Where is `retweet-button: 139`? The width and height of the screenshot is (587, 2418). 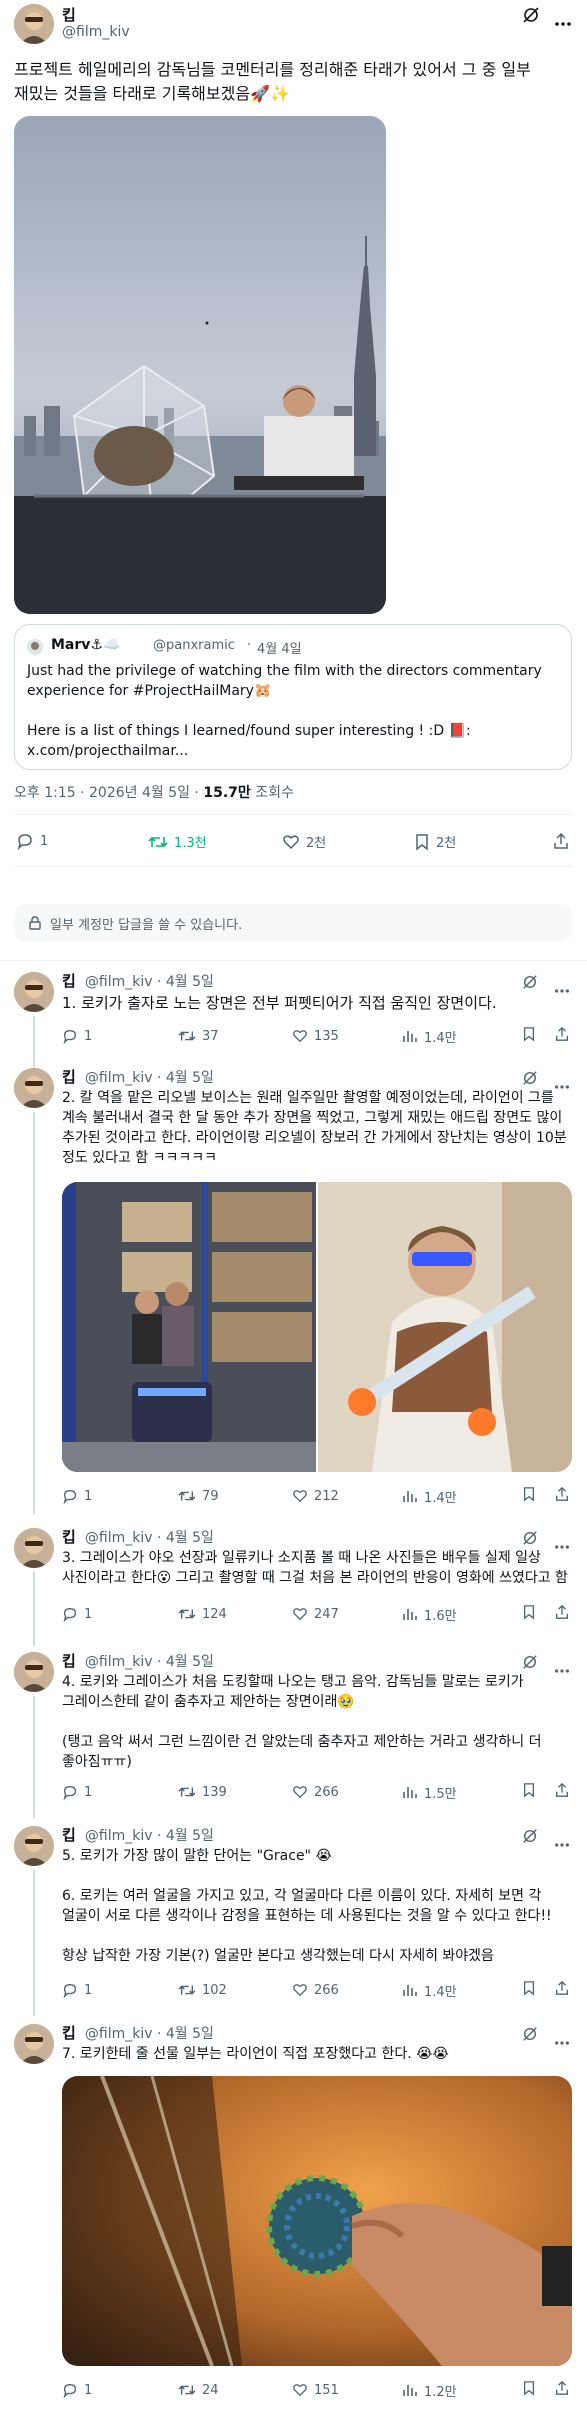
retweet-button: 139 is located at coordinates (202, 1792).